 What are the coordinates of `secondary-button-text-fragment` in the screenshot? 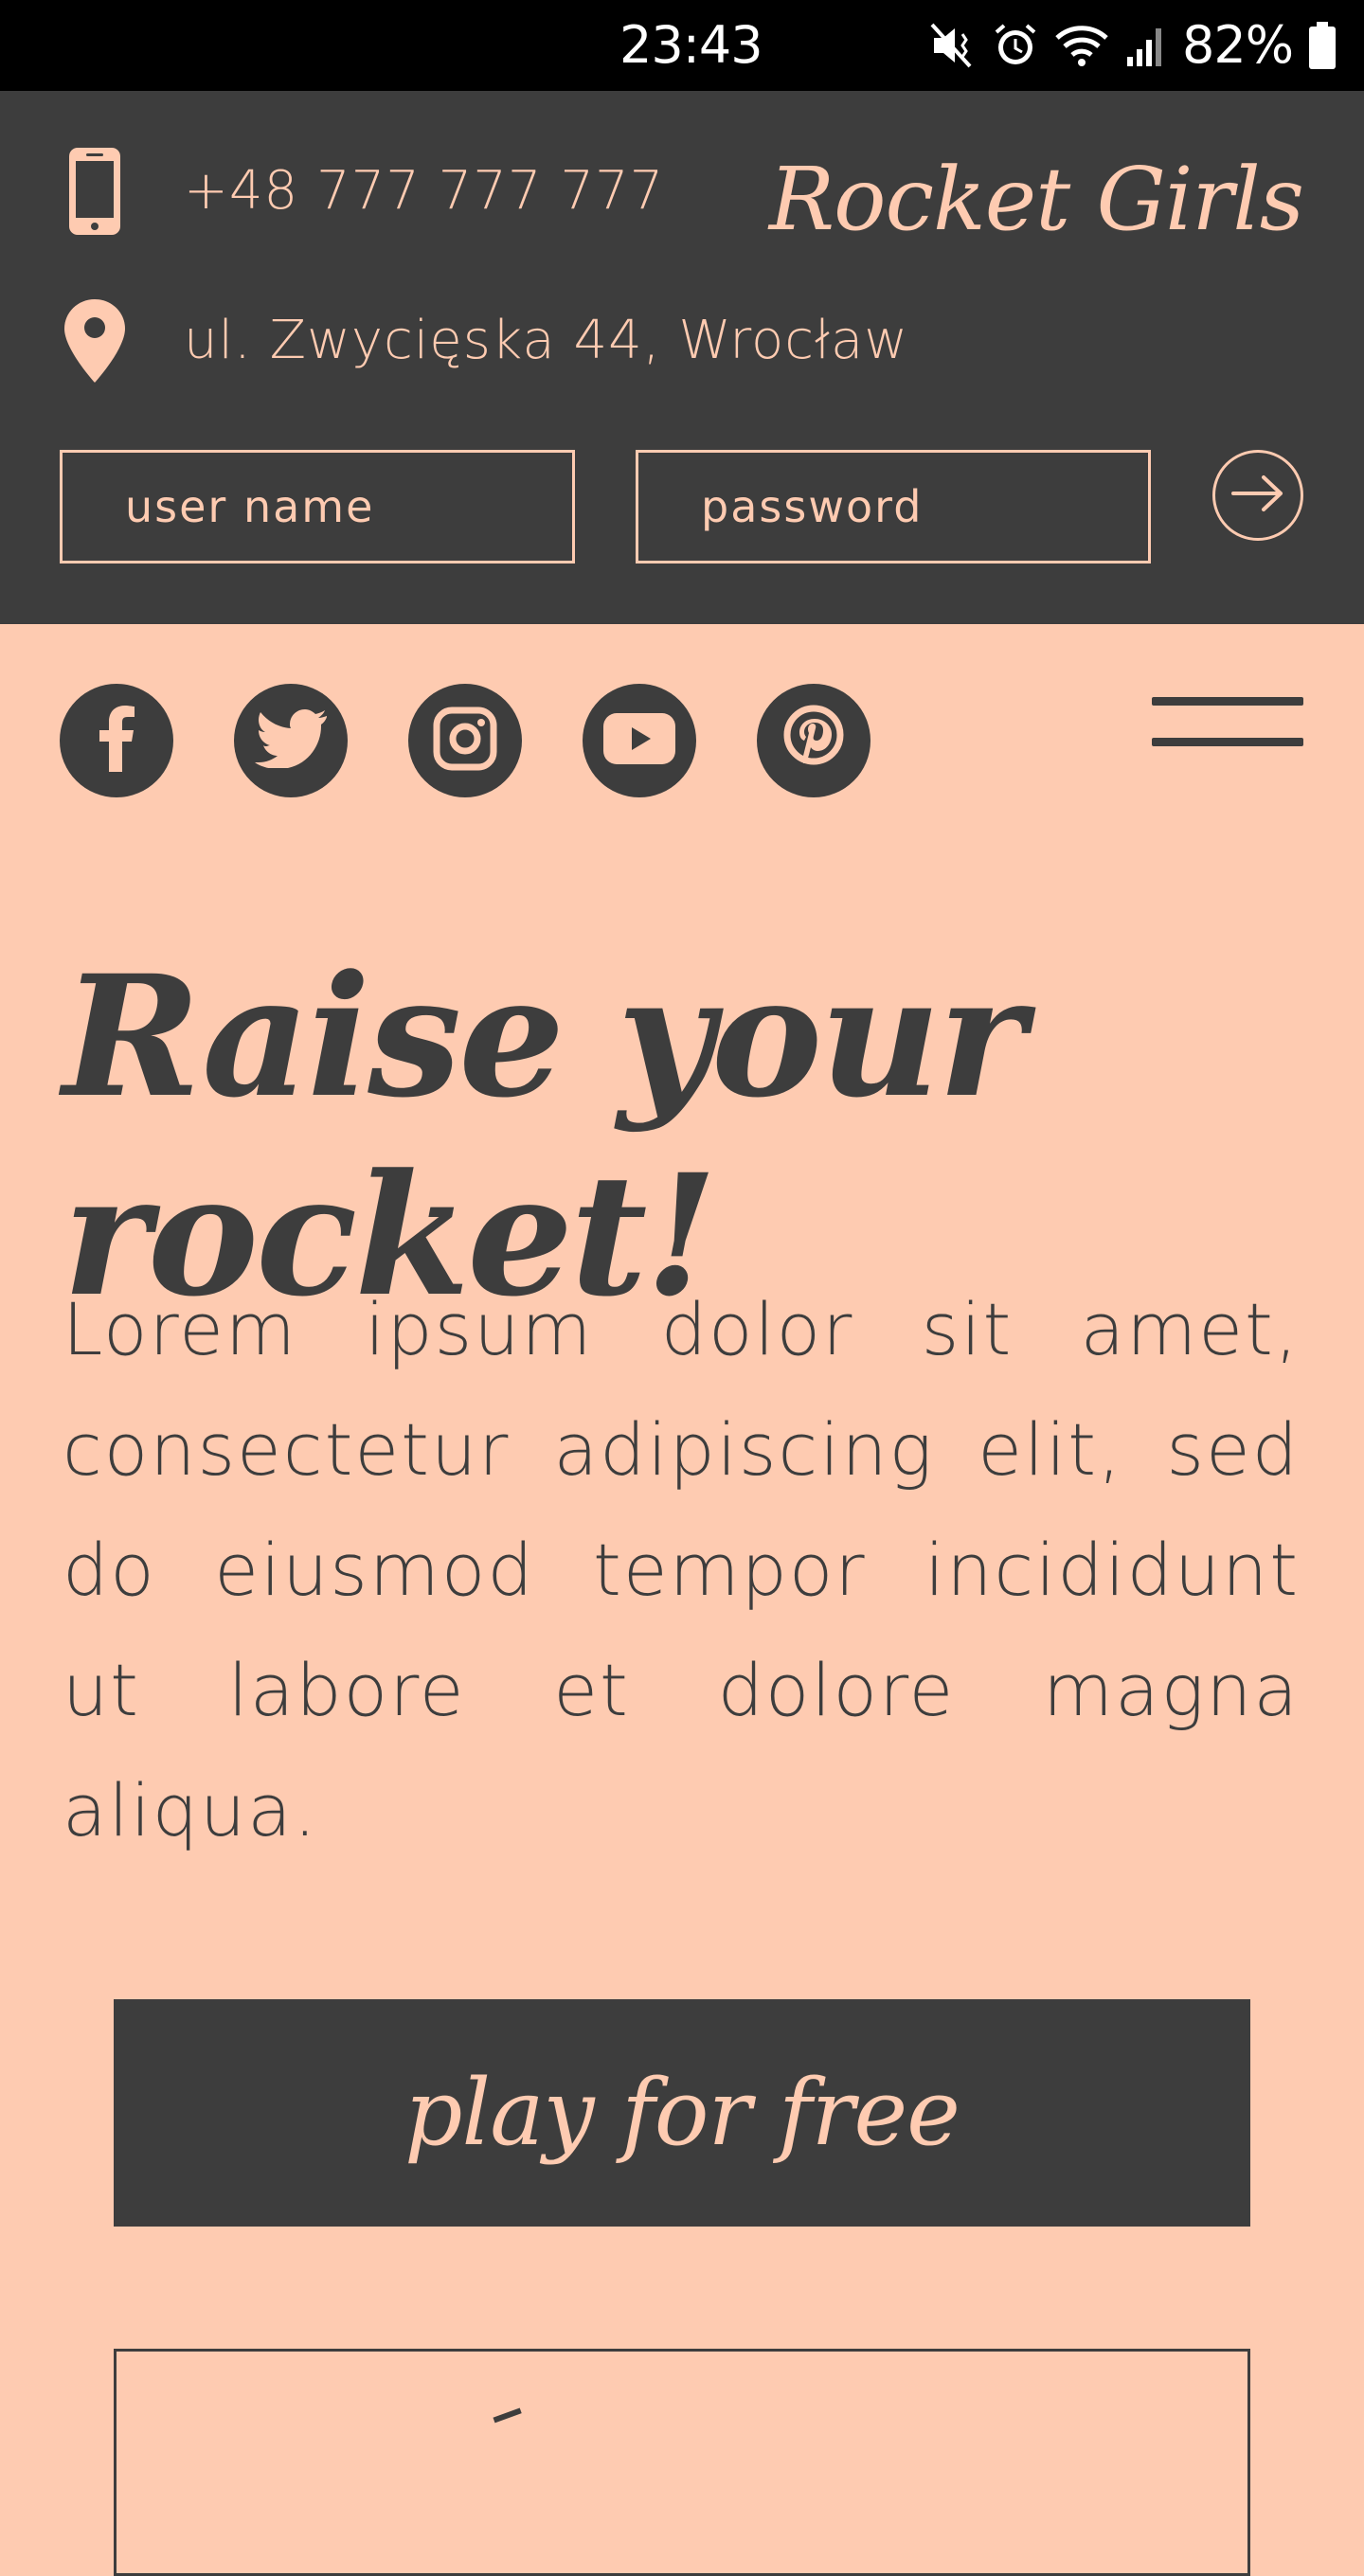 It's located at (510, 2421).